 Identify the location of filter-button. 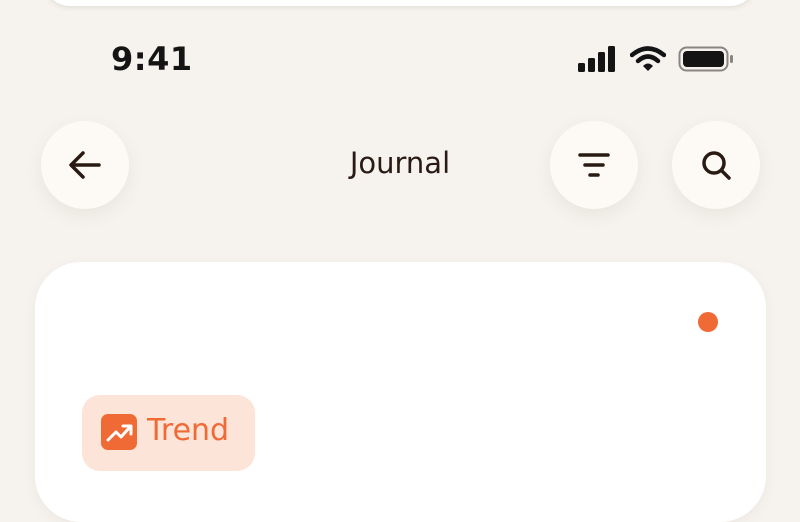
(594, 165).